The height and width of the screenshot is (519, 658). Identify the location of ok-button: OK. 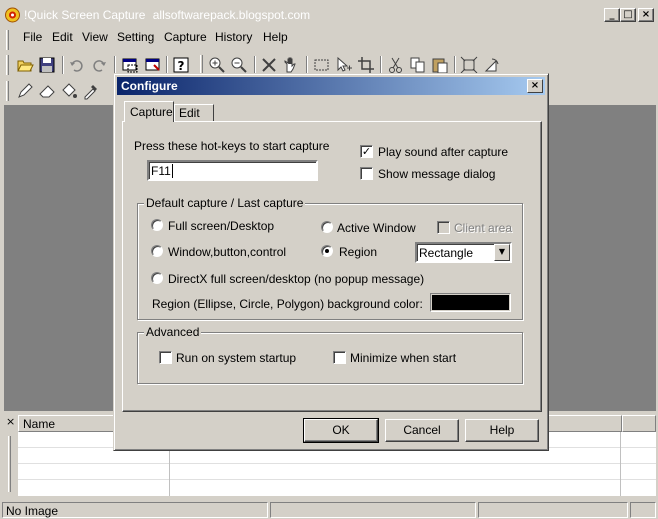
(341, 430).